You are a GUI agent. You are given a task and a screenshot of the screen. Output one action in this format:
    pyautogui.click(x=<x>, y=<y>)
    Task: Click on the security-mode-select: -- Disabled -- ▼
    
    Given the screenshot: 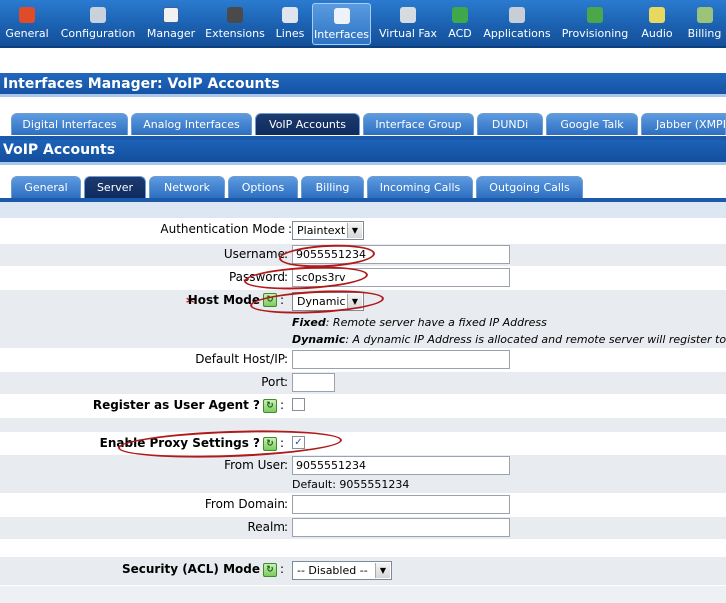 What is the action you would take?
    pyautogui.click(x=342, y=570)
    